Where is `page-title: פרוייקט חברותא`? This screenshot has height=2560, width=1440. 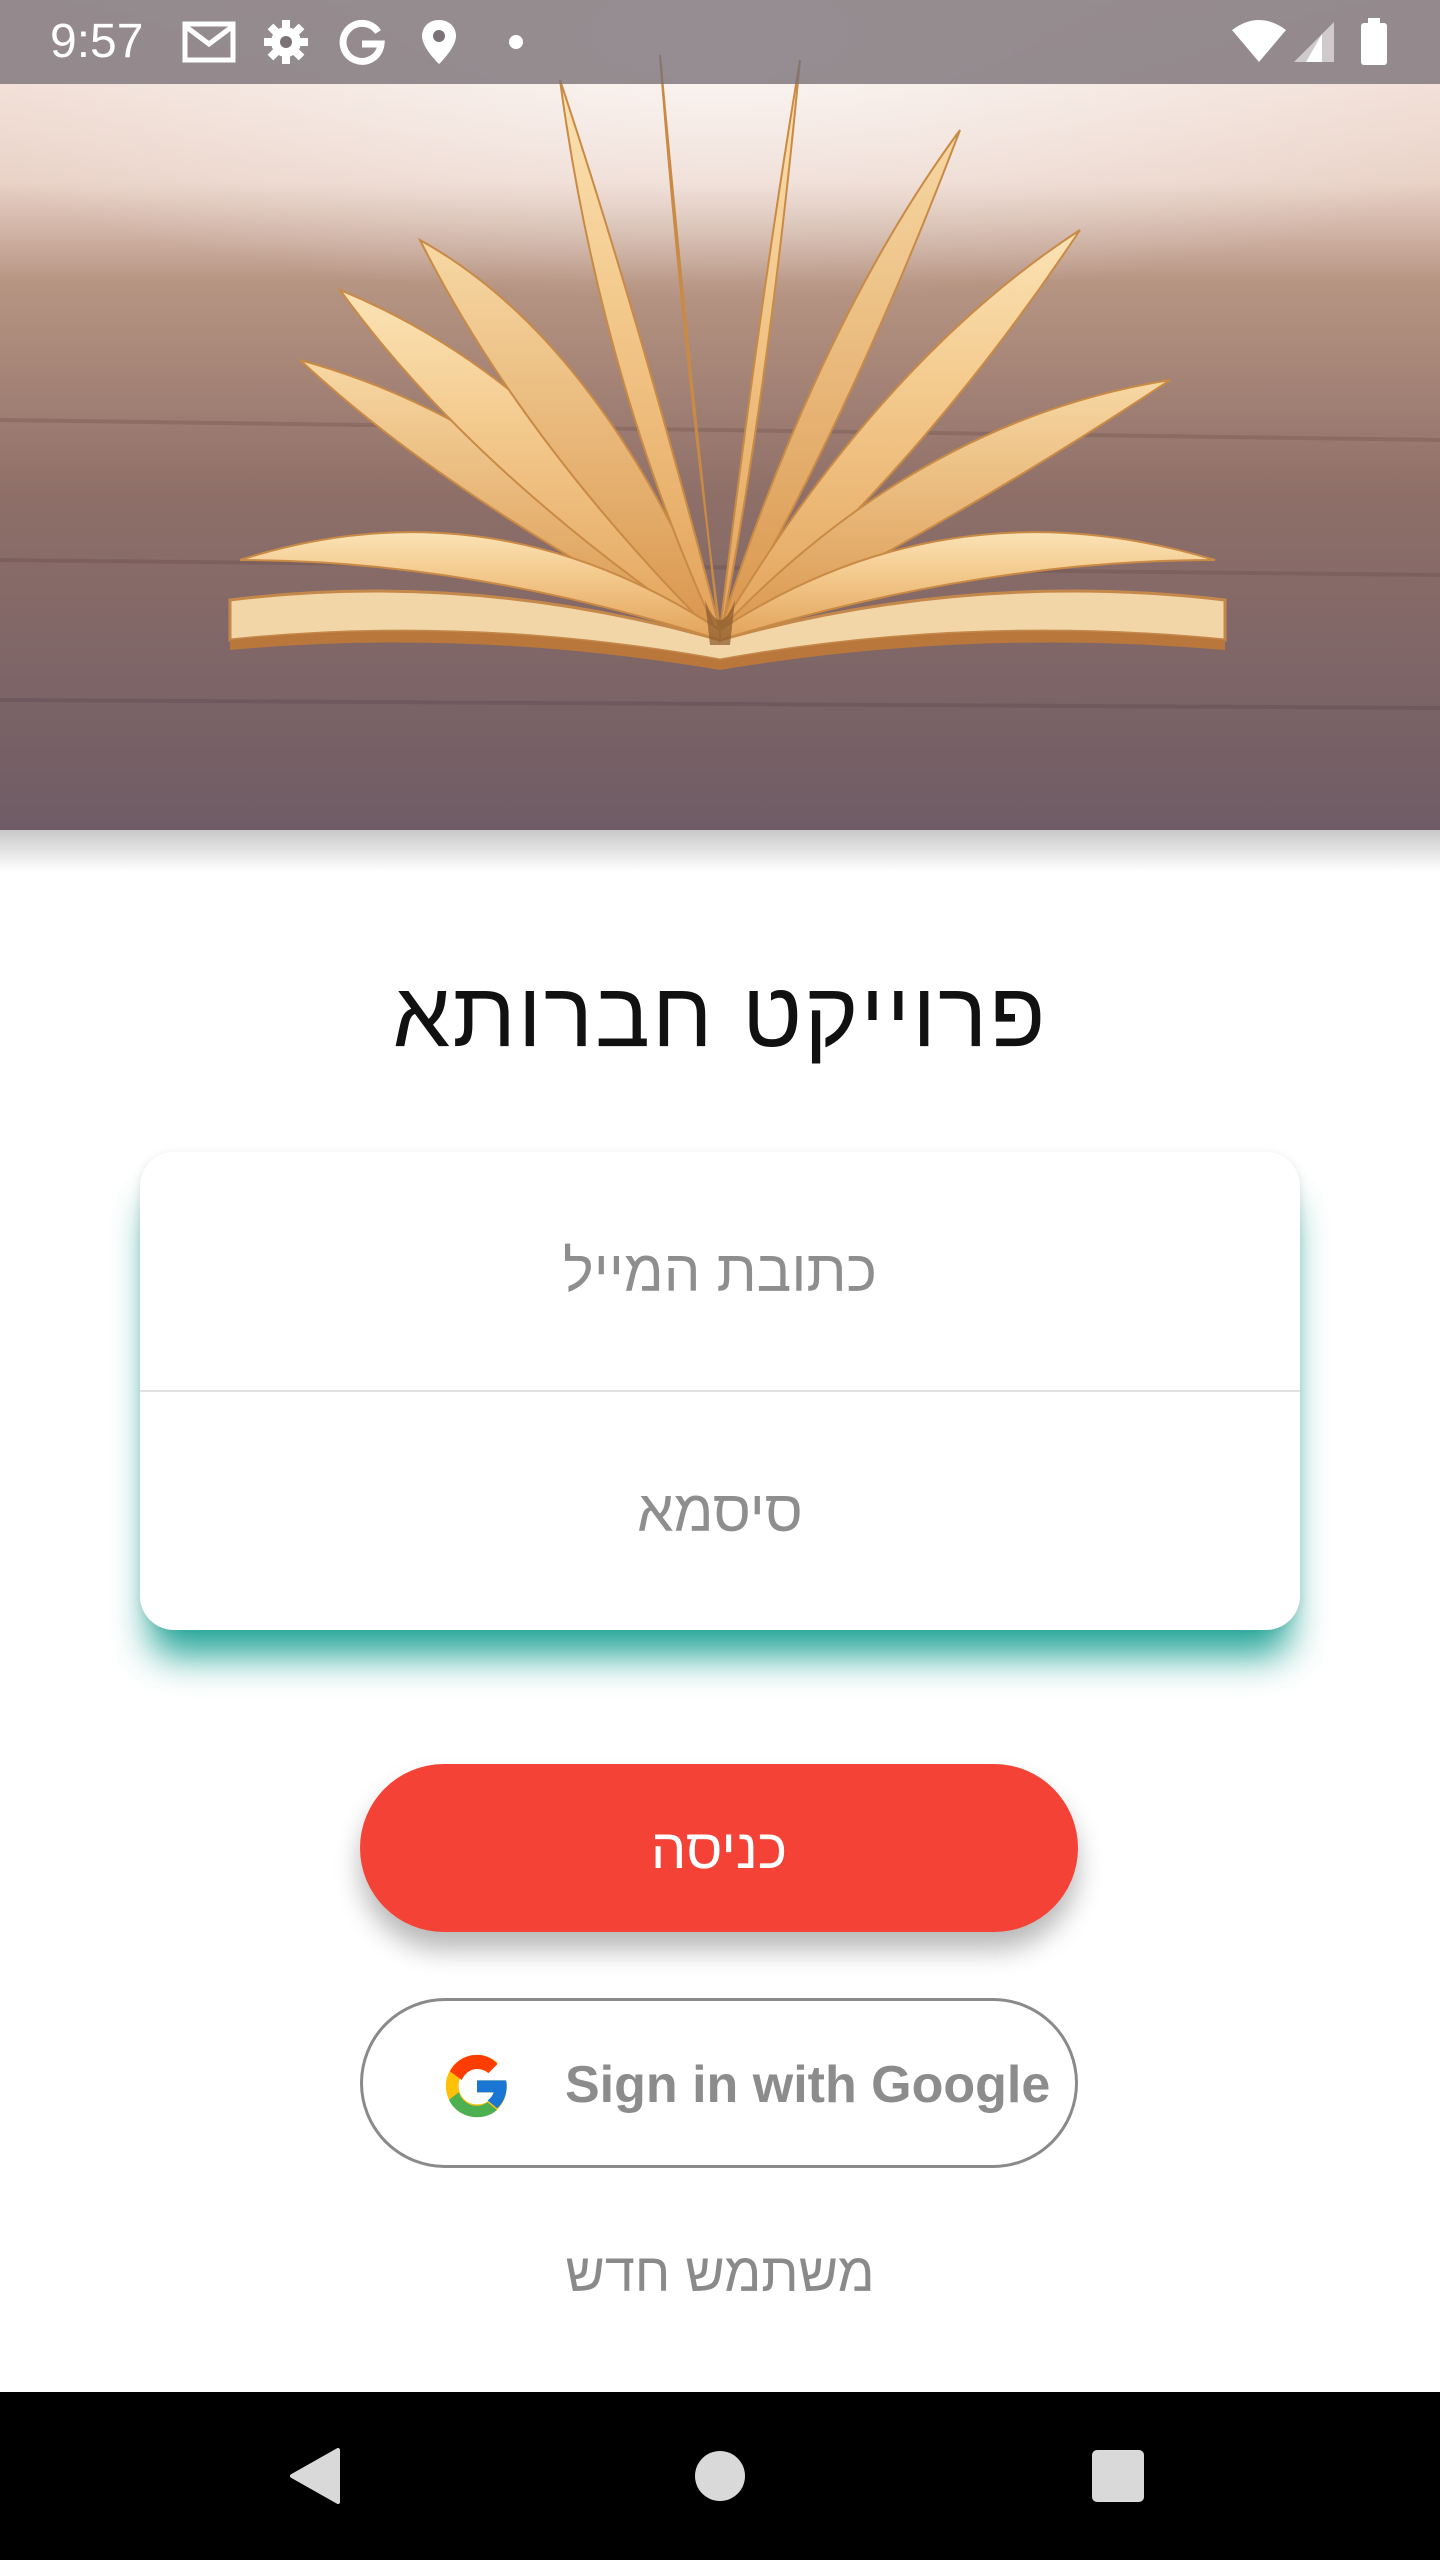
page-title: פרוייקט חברותא is located at coordinates (720, 1015).